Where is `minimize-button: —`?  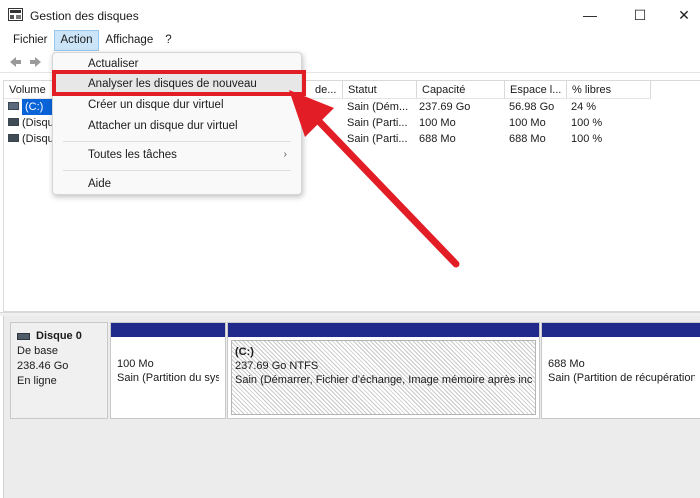 minimize-button: — is located at coordinates (590, 15).